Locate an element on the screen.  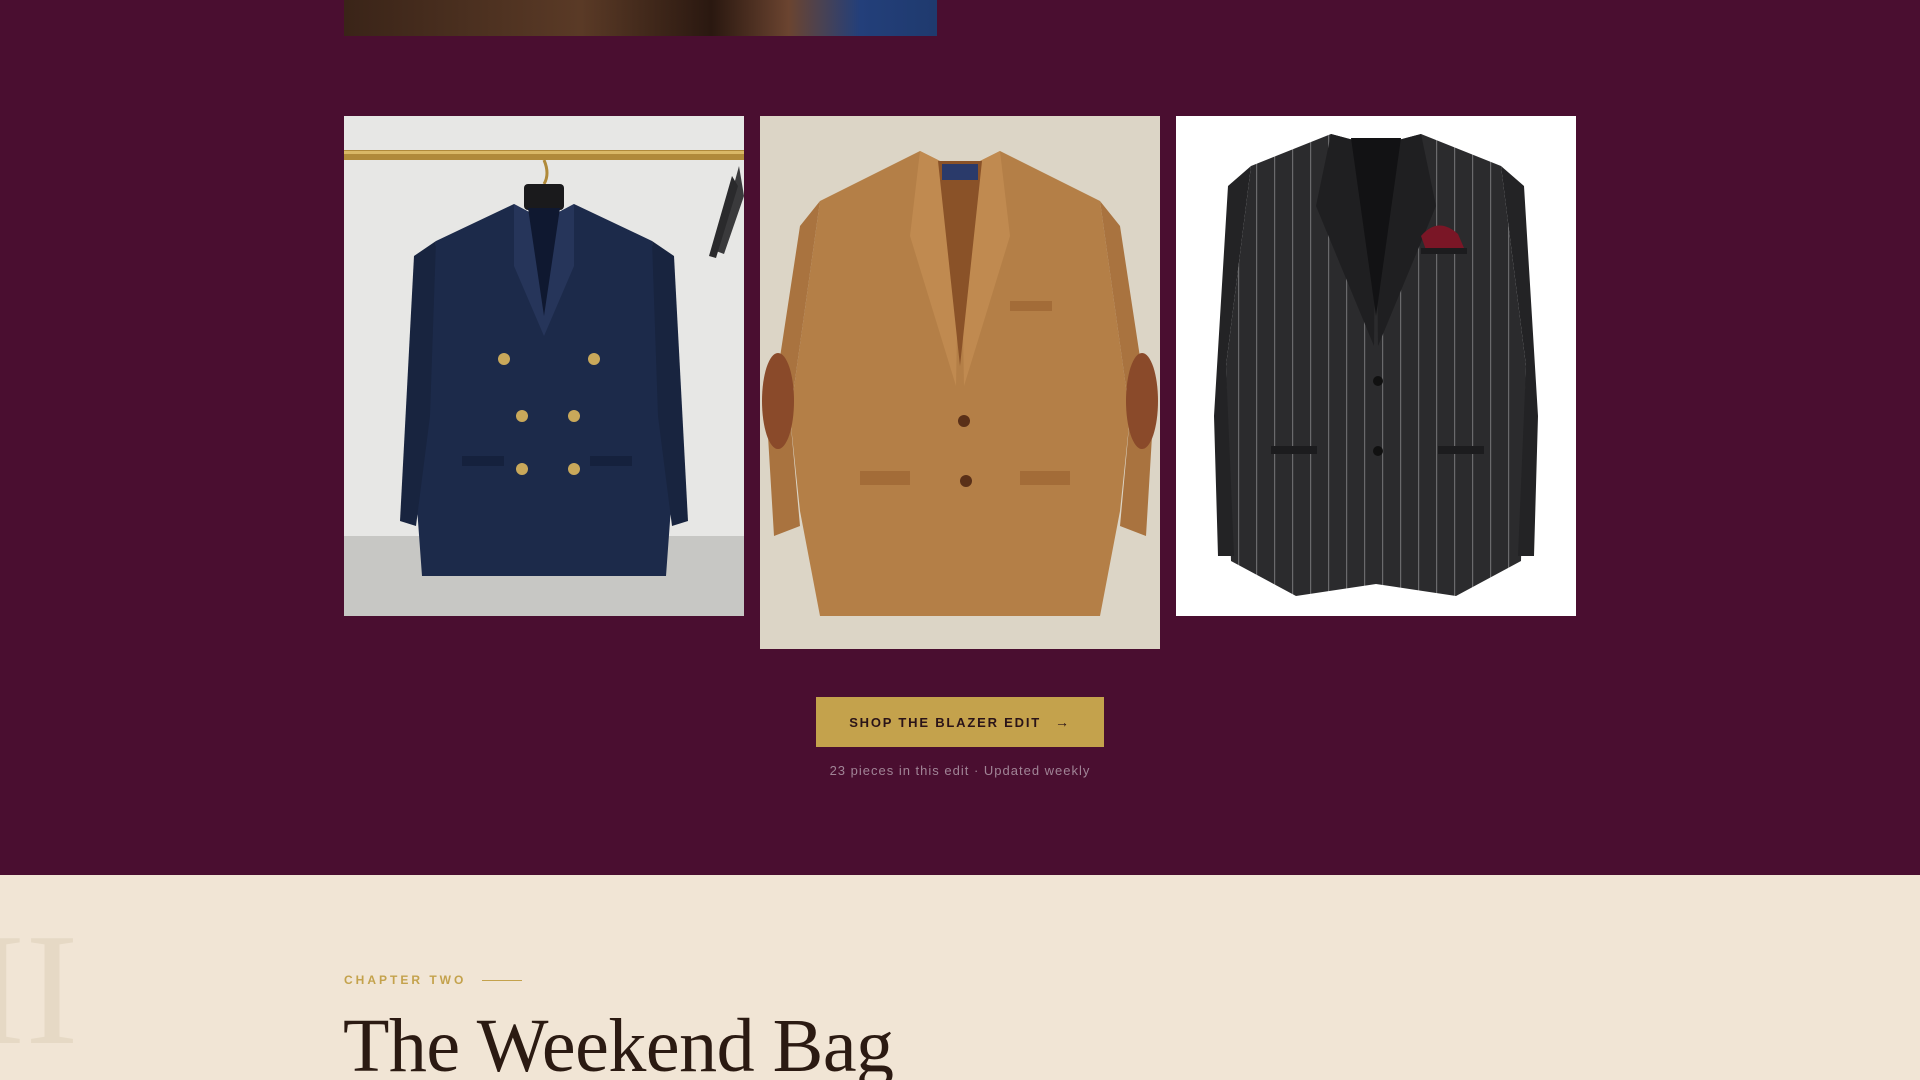
product-image-tweed-jacket is located at coordinates (960, 382).